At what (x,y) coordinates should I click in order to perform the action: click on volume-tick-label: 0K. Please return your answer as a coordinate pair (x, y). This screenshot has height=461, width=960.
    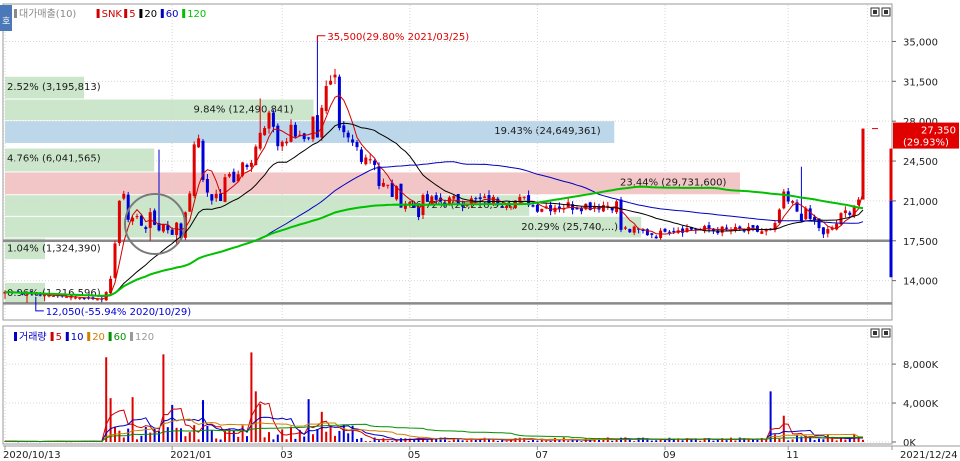
    Looking at the image, I should click on (909, 443).